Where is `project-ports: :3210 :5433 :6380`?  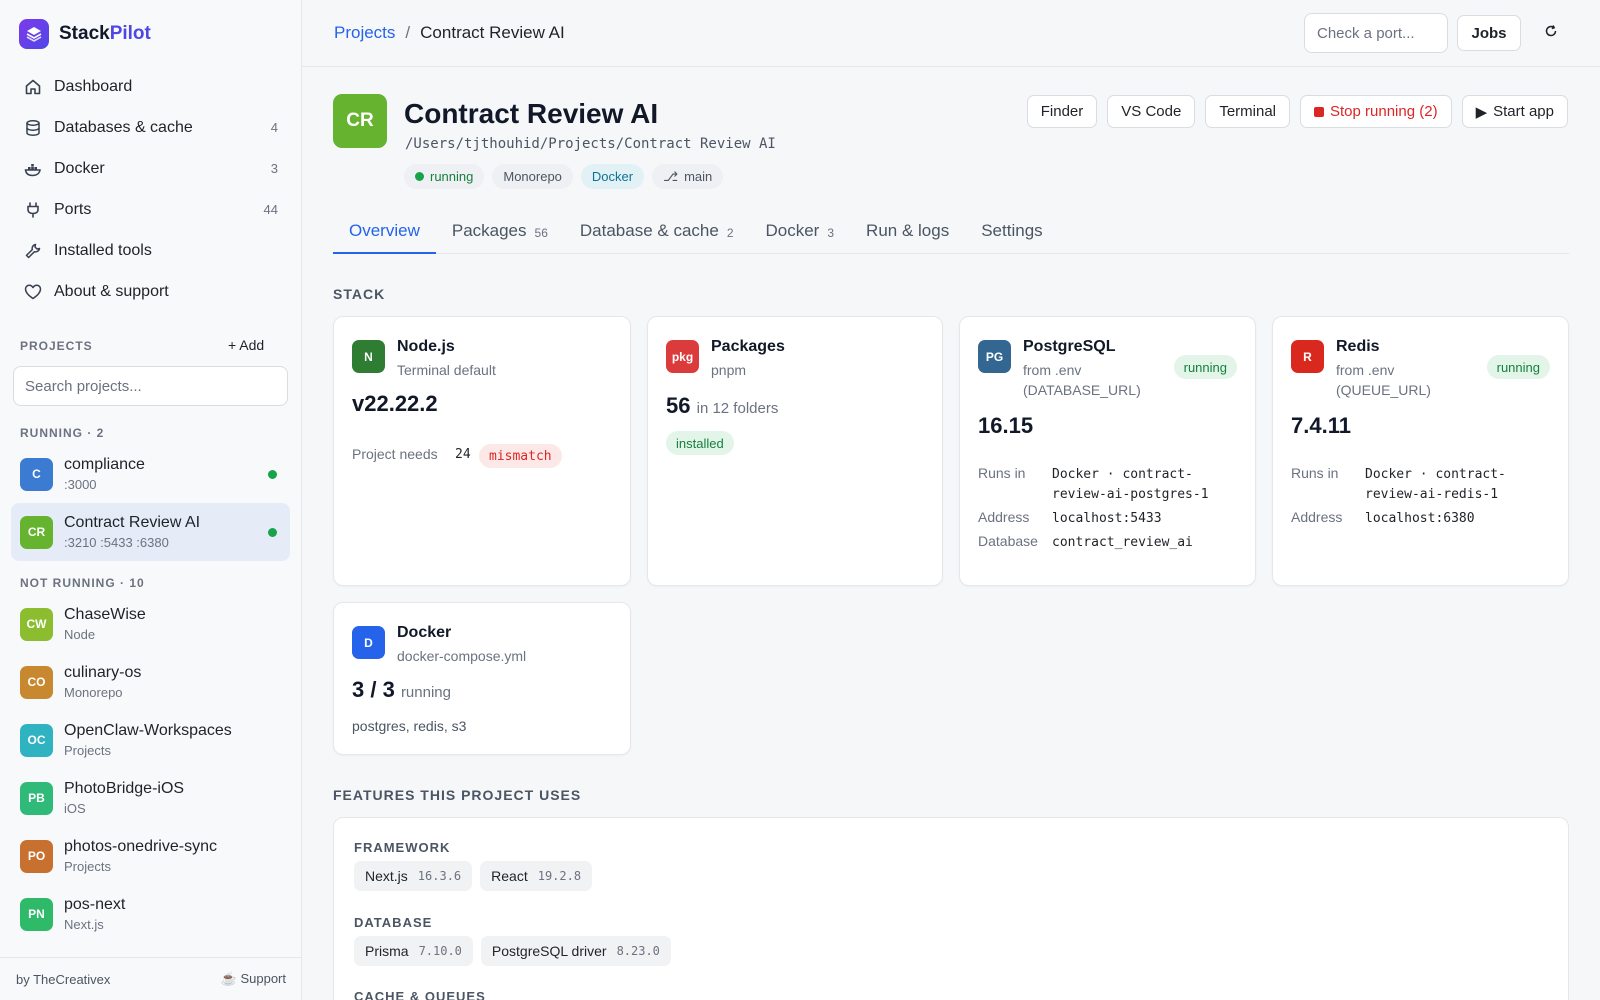
project-ports: :3210 :5433 :6380 is located at coordinates (116, 542).